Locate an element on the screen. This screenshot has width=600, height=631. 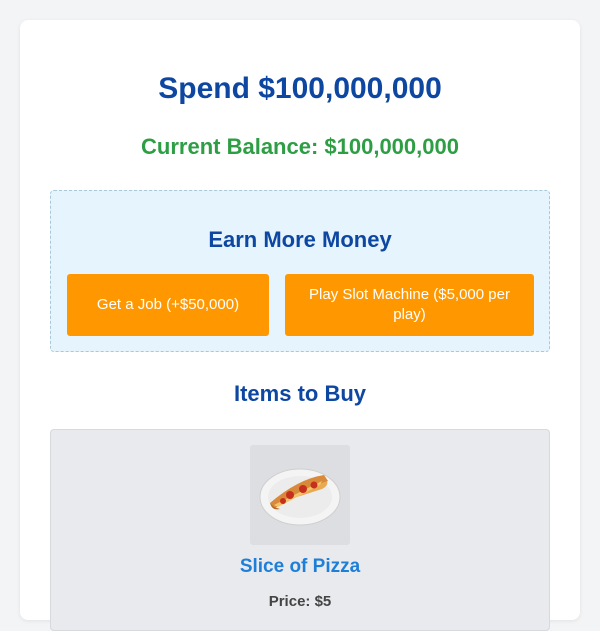
pizza-slice-icon is located at coordinates (300, 497).